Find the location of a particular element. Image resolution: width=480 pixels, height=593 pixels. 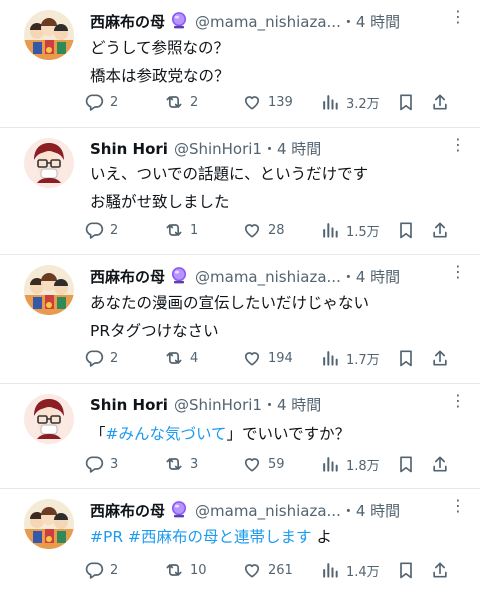

tweet-text-line: PRタグつけなさい is located at coordinates (154, 331).